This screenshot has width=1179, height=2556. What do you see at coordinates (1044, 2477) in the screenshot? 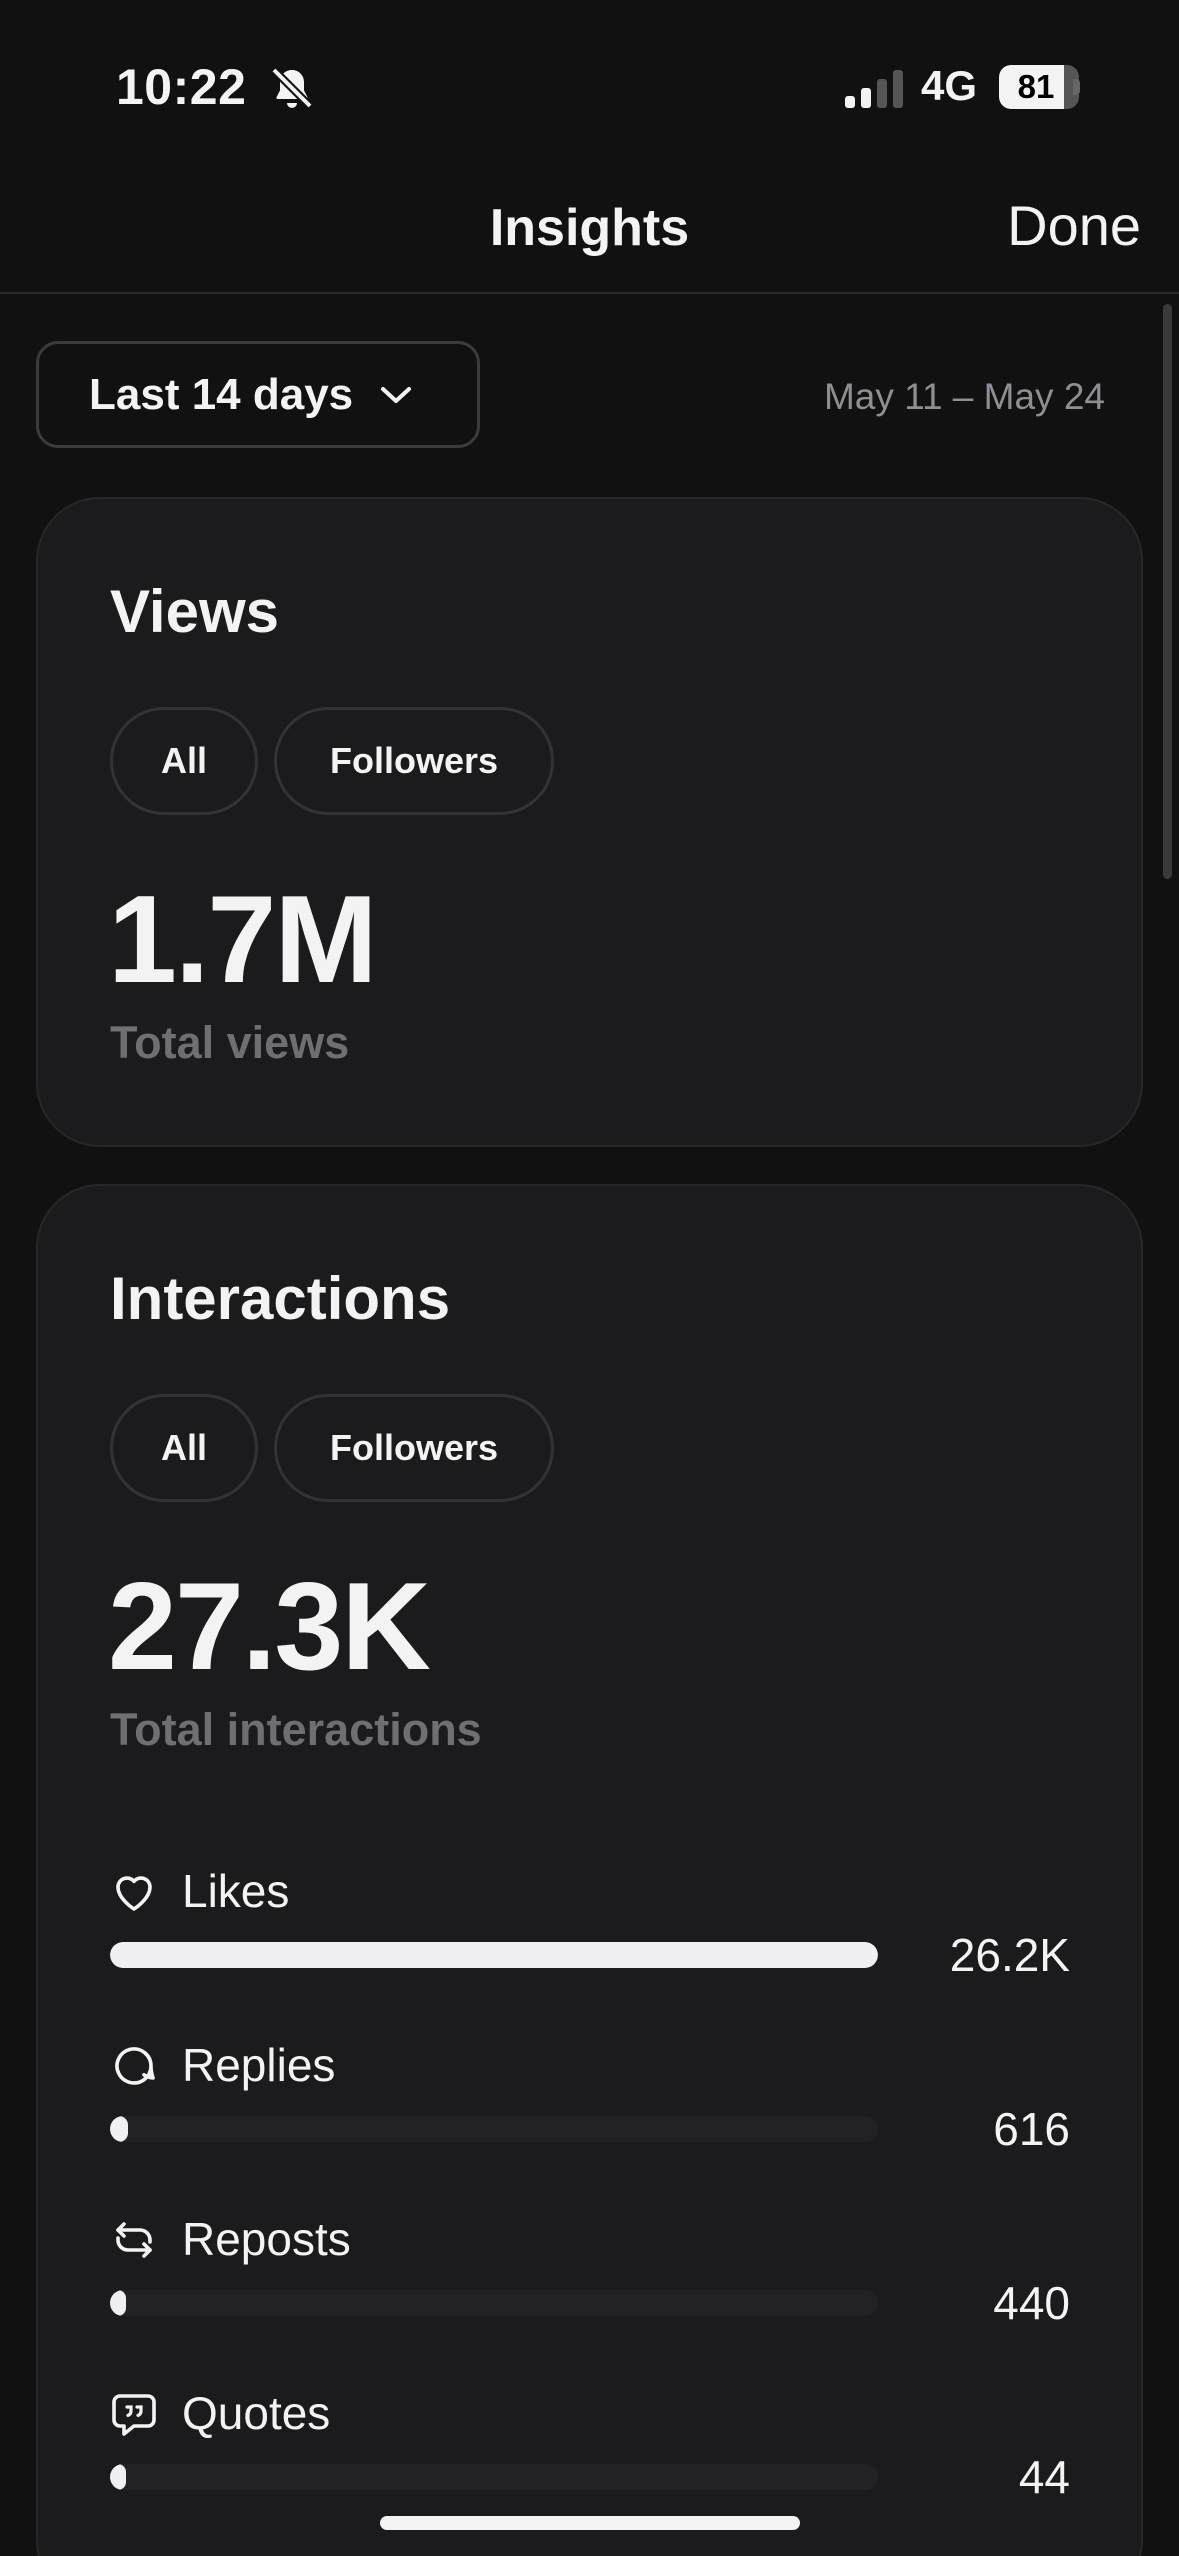
I see `metric-quotes-value: 44` at bounding box center [1044, 2477].